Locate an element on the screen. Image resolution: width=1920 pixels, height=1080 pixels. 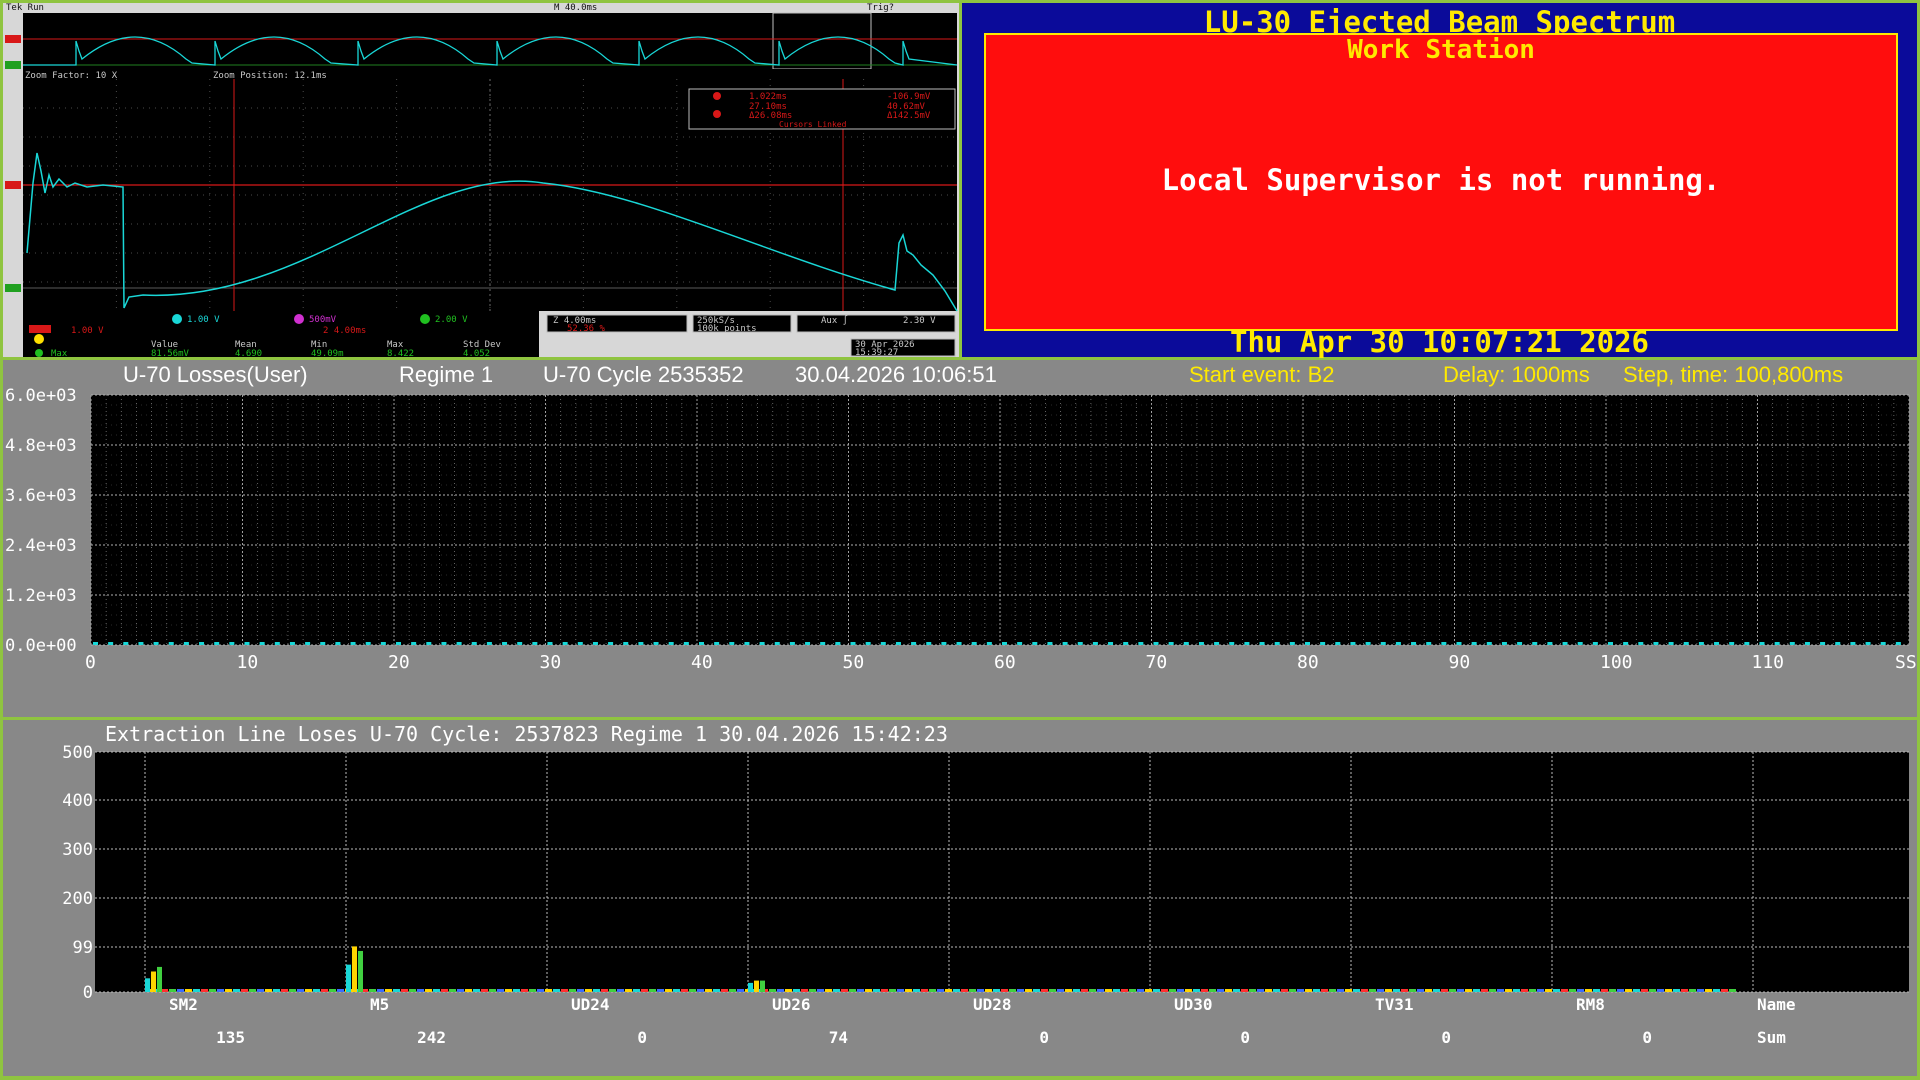
losses-x-tick: 60 is located at coordinates (1005, 662).